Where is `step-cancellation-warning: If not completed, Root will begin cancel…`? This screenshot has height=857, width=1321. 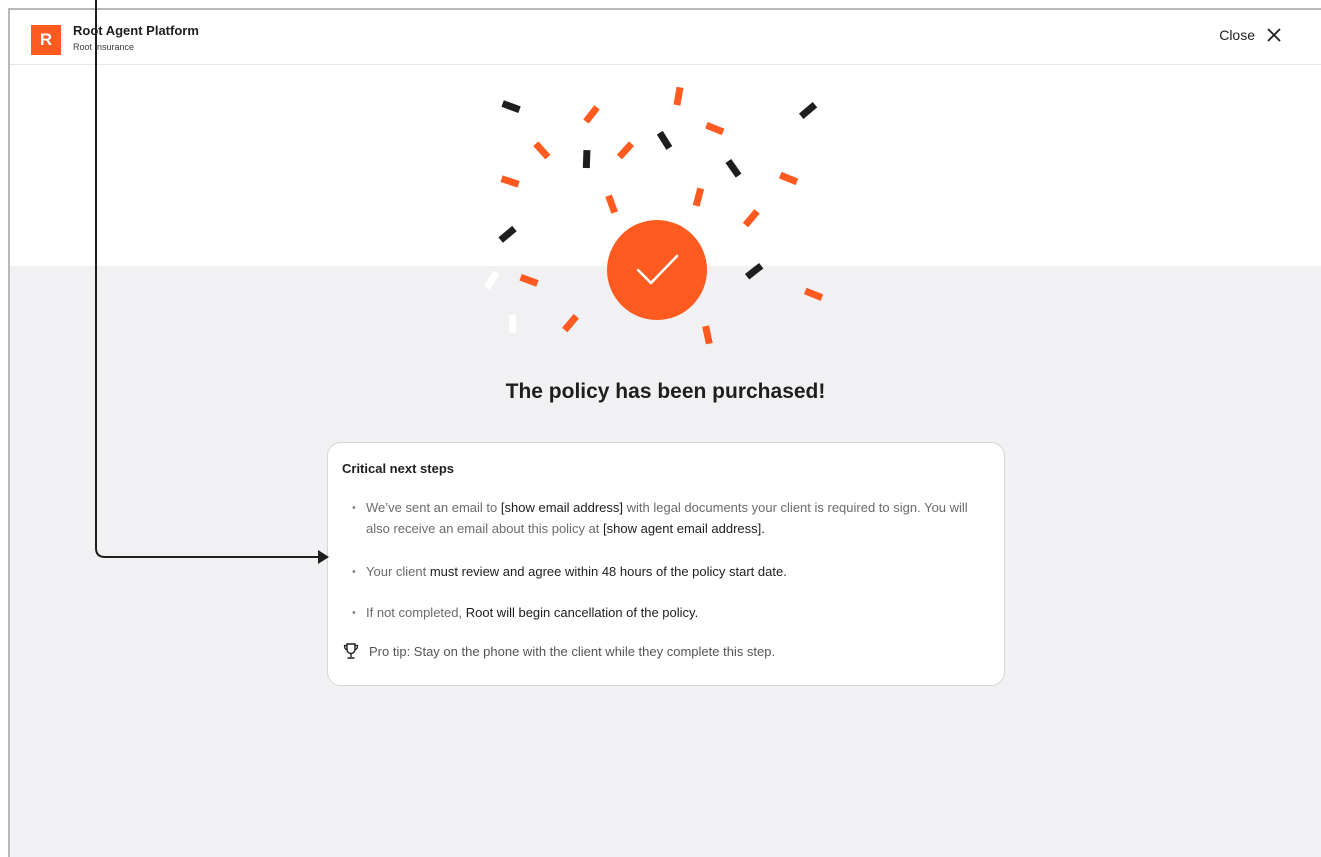
step-cancellation-warning: If not completed, Root will begin cancel… is located at coordinates (532, 612).